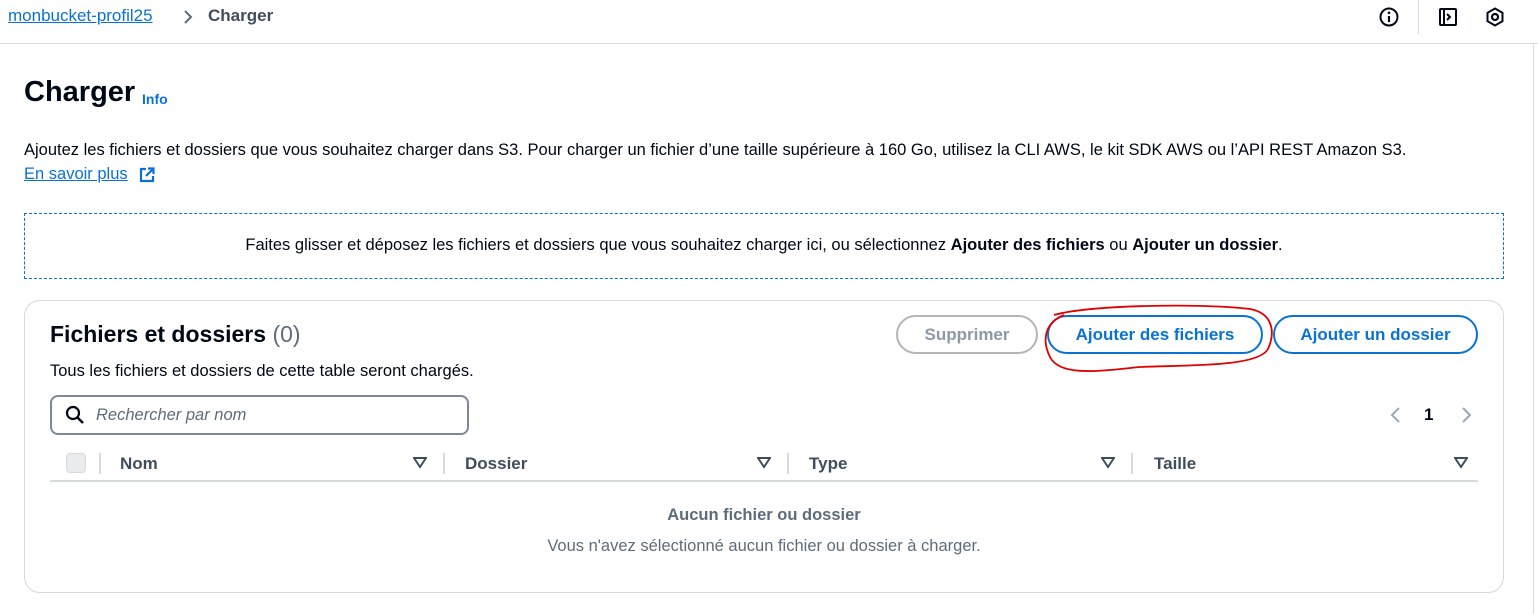 This screenshot has width=1538, height=614. Describe the element at coordinates (1027, 245) in the screenshot. I see `drop-text-add-files: Ajouter des fichiers` at that location.